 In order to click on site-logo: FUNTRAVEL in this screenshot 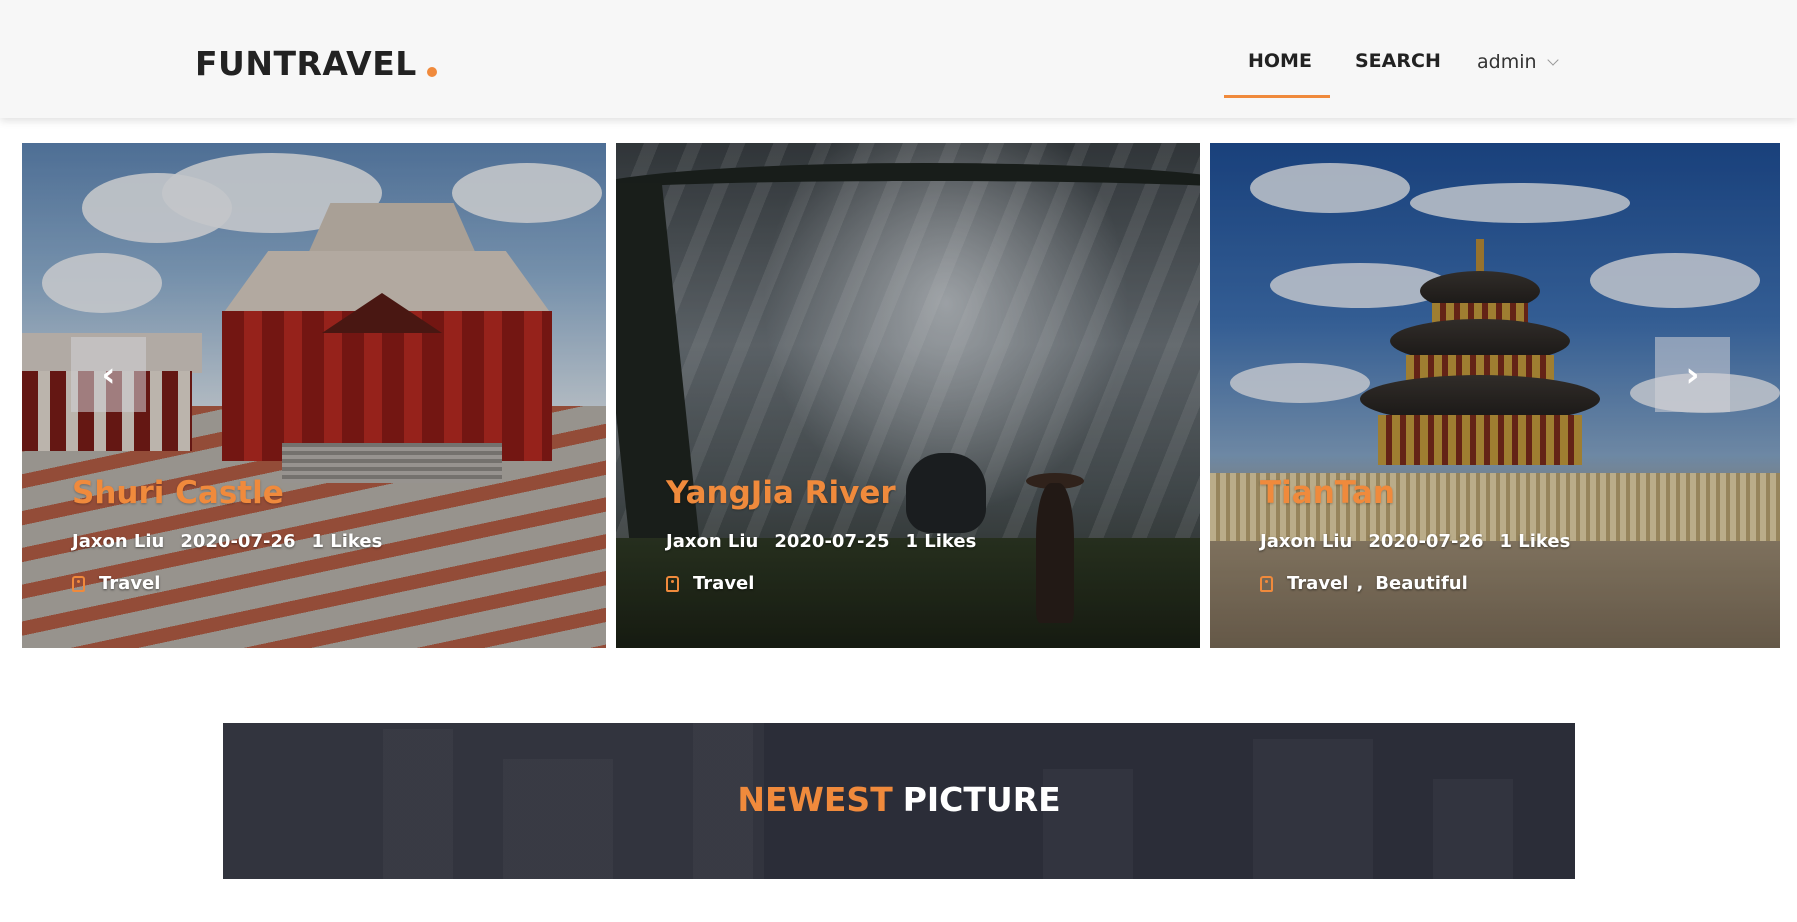, I will do `click(316, 63)`.